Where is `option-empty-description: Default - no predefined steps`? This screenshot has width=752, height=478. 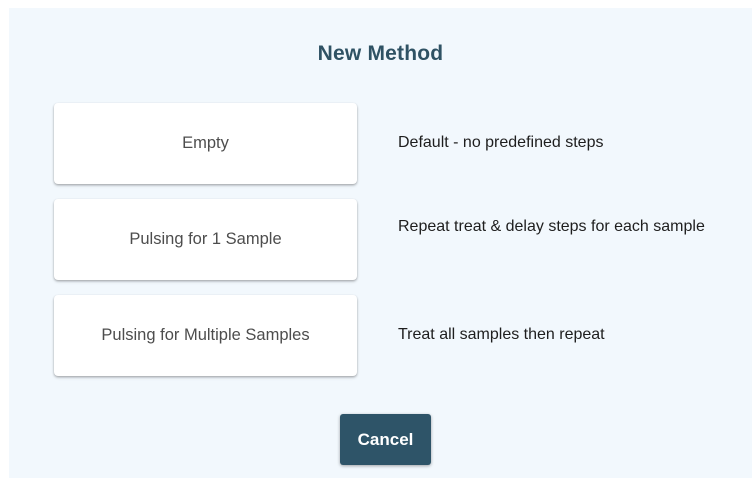
option-empty-description: Default - no predefined steps is located at coordinates (501, 142).